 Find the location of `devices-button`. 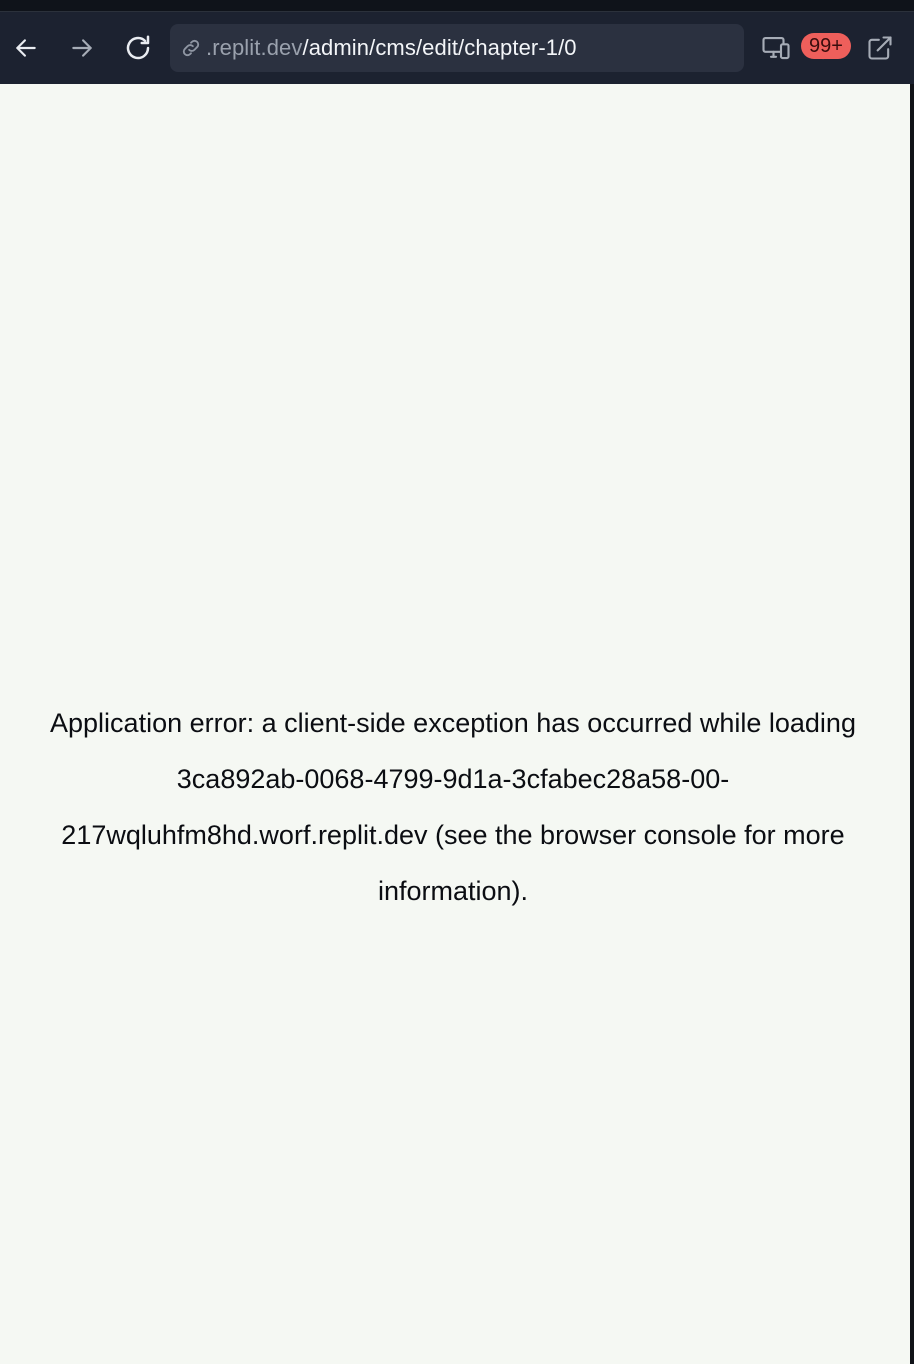

devices-button is located at coordinates (776, 48).